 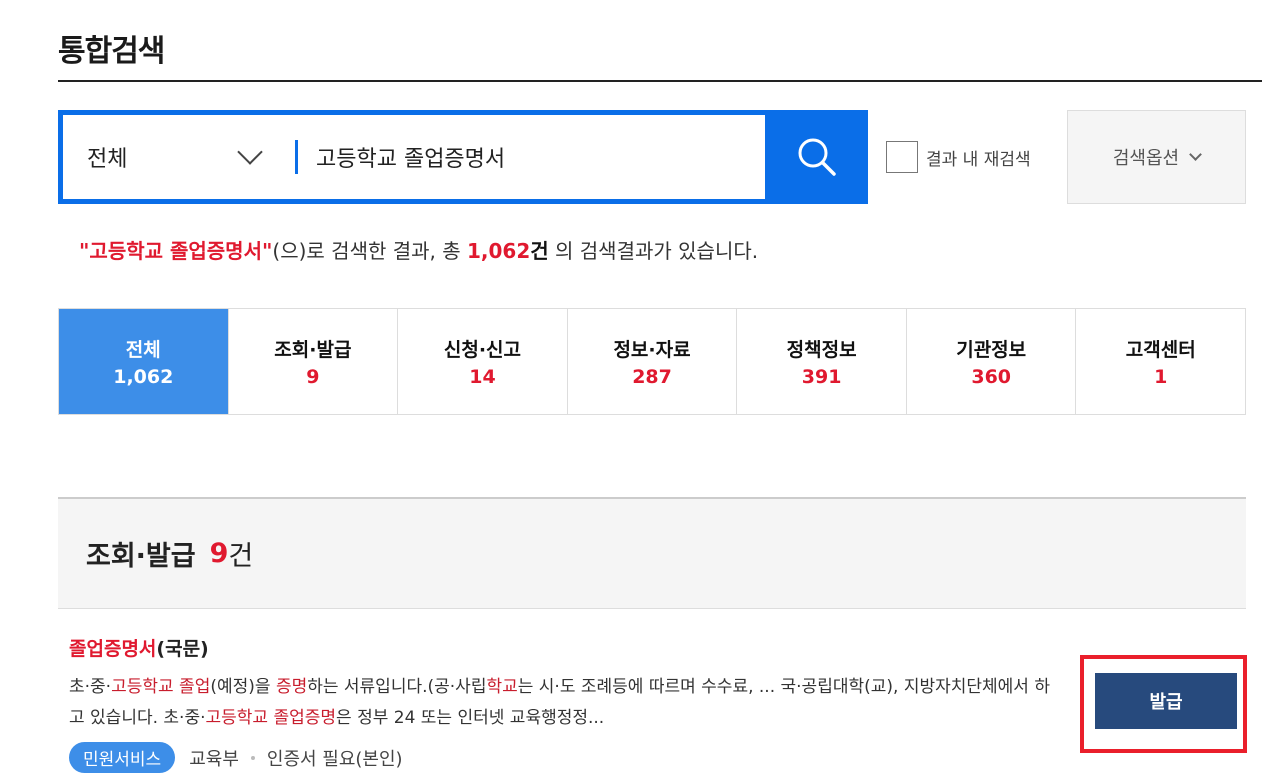 What do you see at coordinates (122, 757) in the screenshot?
I see `category-badge: 민원서비스` at bounding box center [122, 757].